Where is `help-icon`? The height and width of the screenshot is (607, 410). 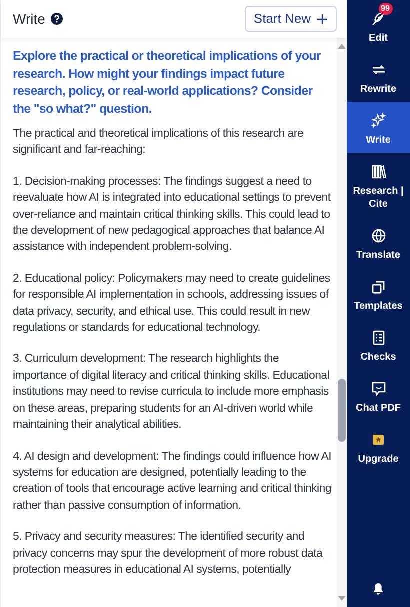
help-icon is located at coordinates (57, 19).